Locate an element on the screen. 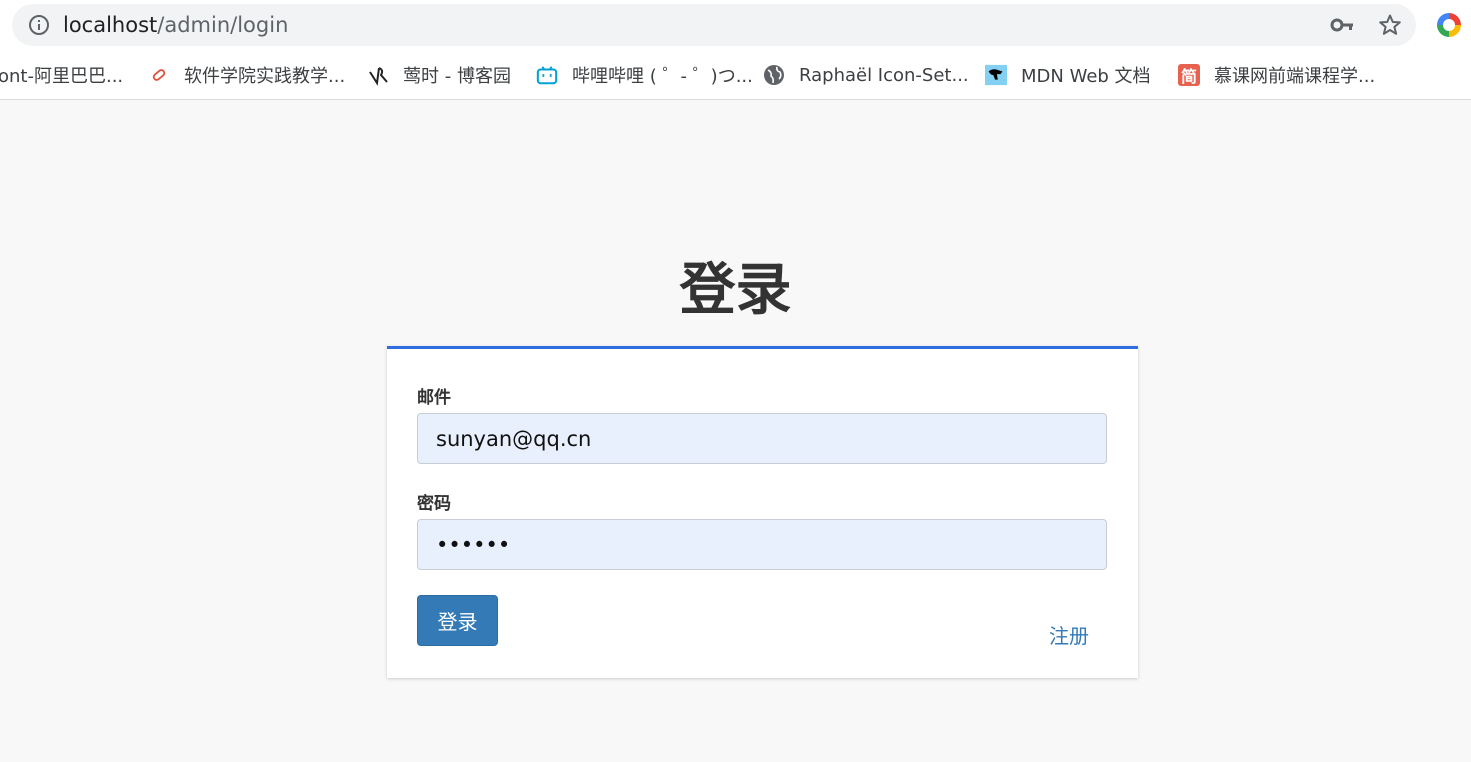 This screenshot has width=1471, height=762. password-field is located at coordinates (762, 544).